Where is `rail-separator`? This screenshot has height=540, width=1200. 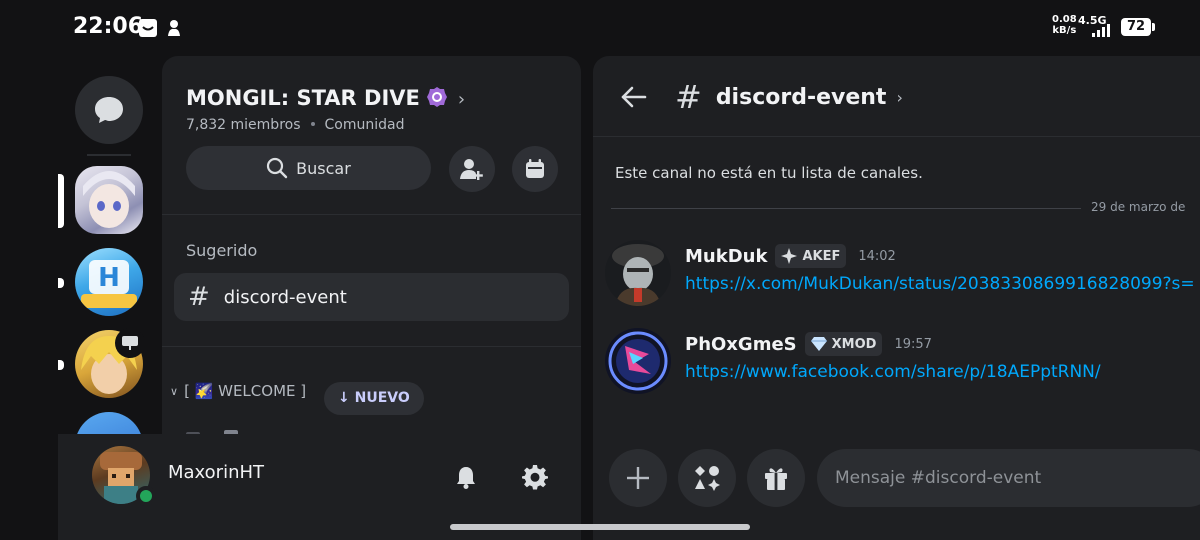 rail-separator is located at coordinates (109, 155).